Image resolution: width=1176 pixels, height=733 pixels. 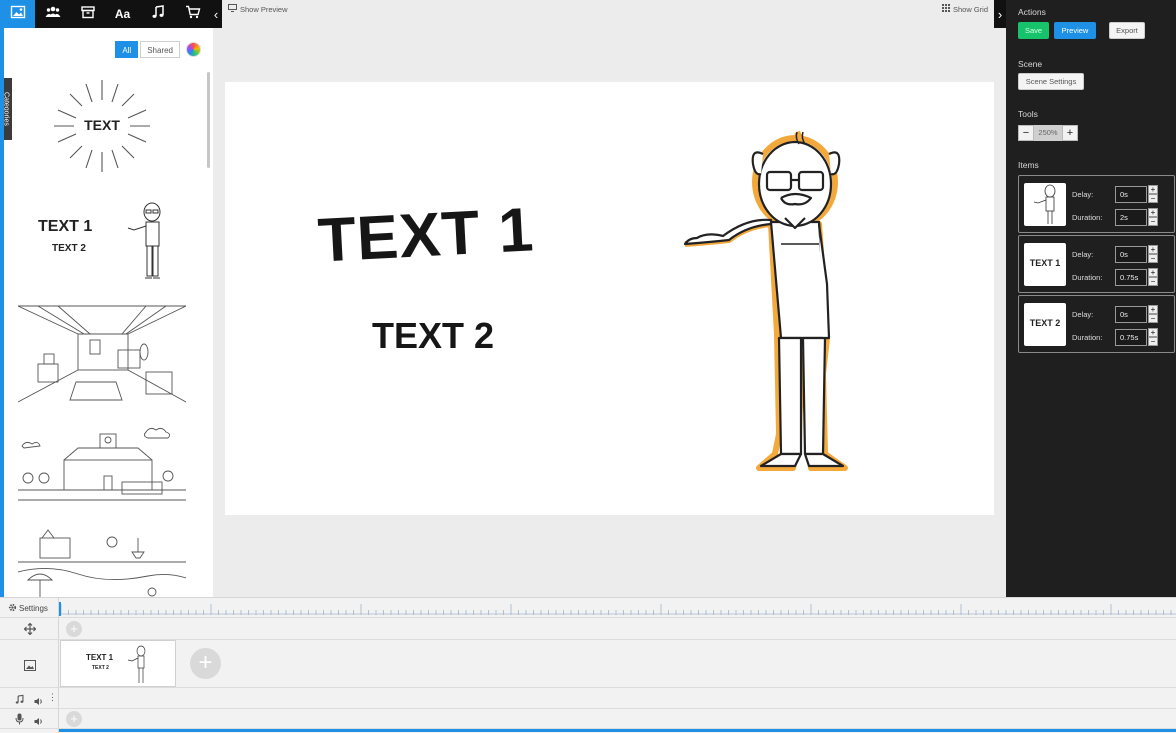 I want to click on old-man-character, so click(x=767, y=299).